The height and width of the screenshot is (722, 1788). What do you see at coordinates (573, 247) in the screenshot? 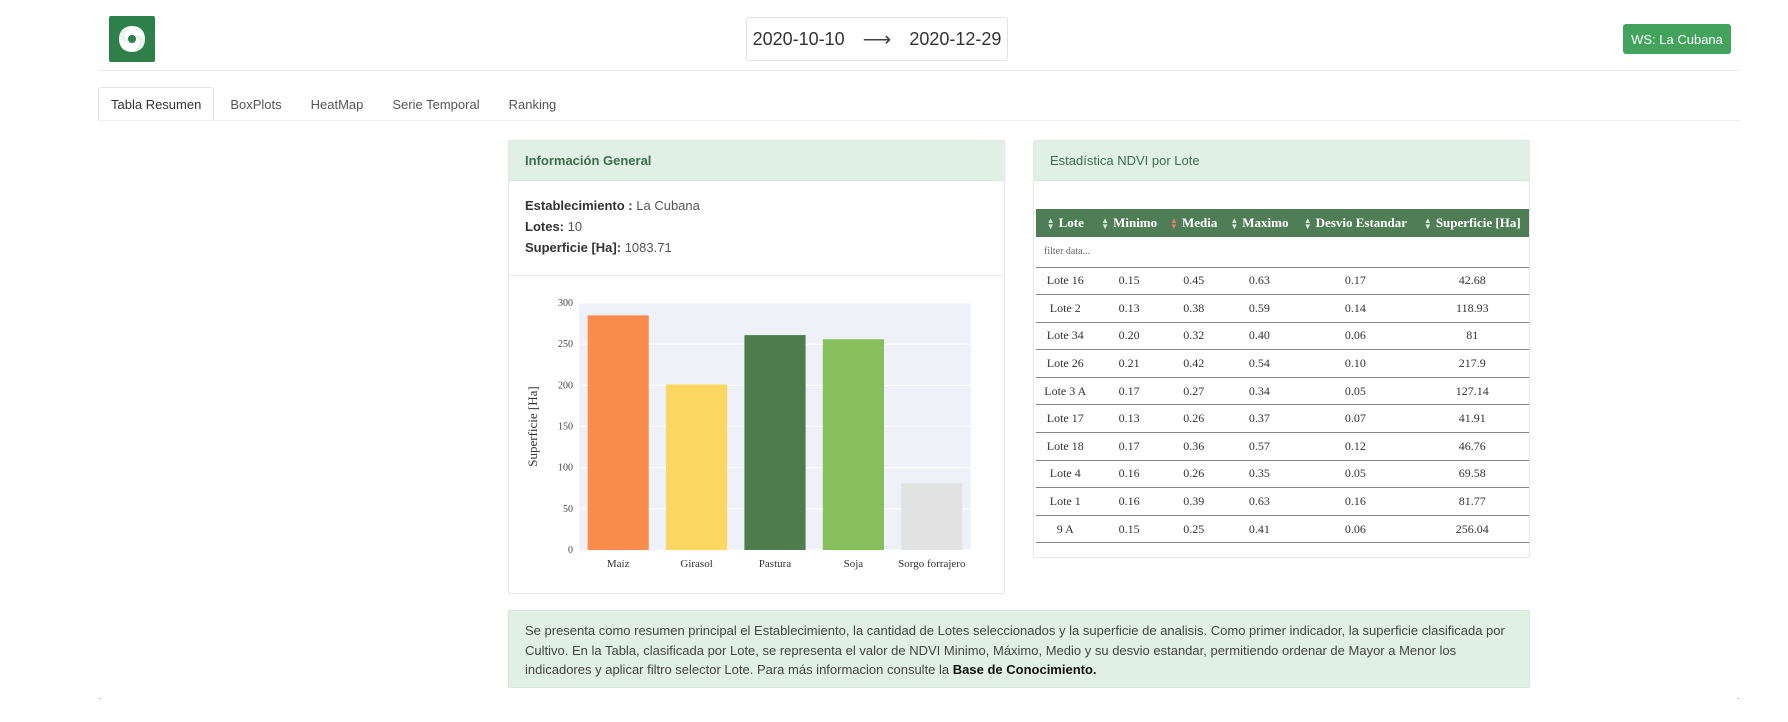
I see `superficie-label: Superficie [Ha]:` at bounding box center [573, 247].